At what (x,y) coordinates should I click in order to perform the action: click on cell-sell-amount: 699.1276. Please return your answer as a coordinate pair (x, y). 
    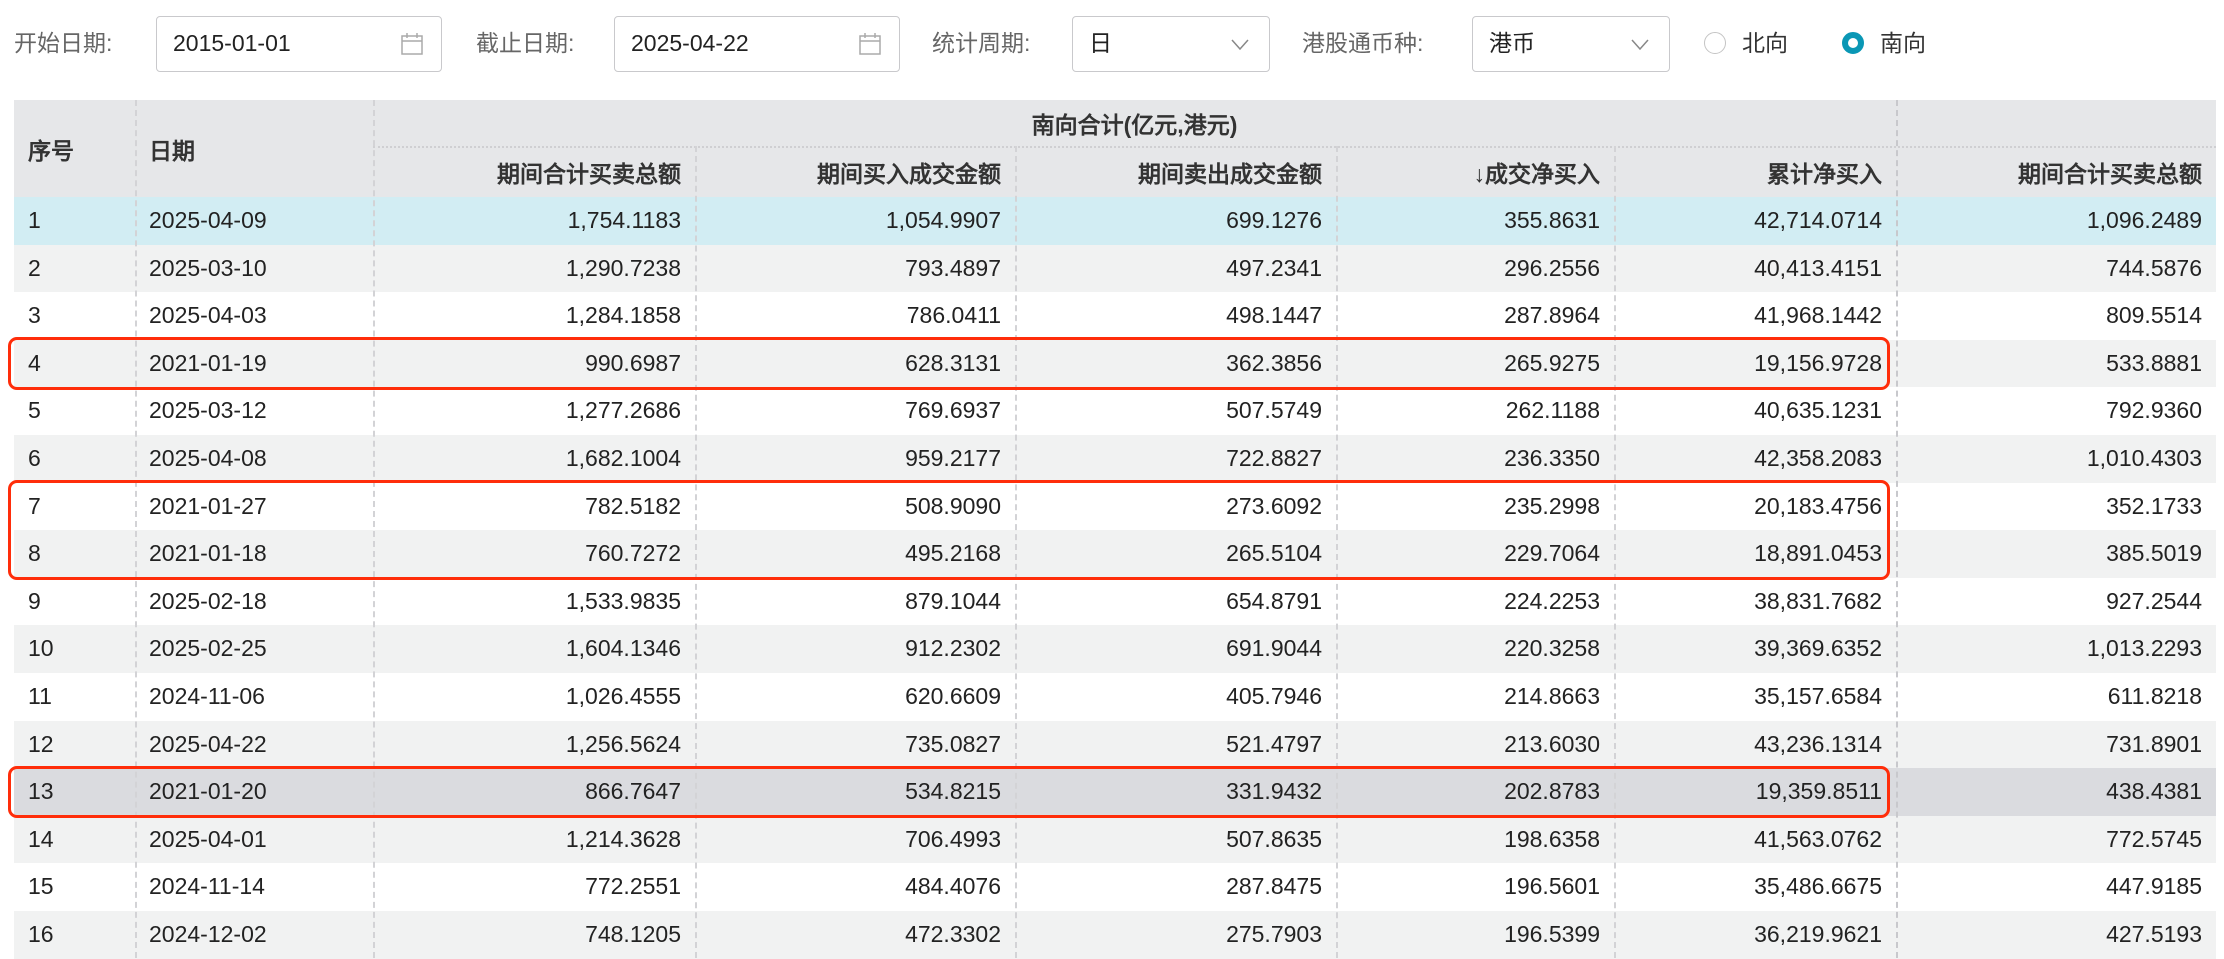
    Looking at the image, I should click on (1274, 220).